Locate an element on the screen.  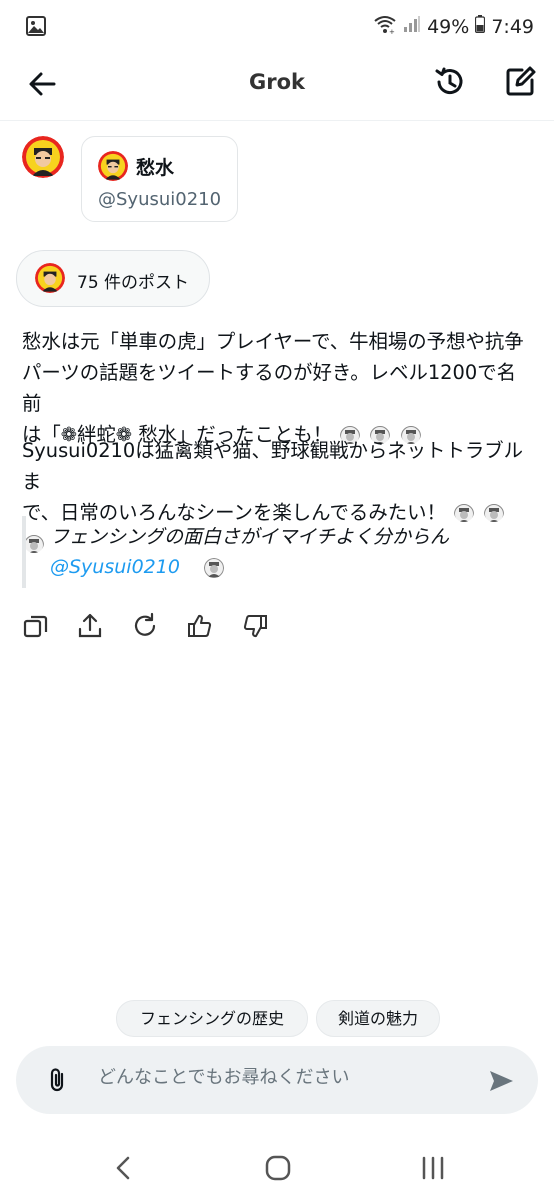
profile-handle: @Syusui0210 is located at coordinates (160, 199).